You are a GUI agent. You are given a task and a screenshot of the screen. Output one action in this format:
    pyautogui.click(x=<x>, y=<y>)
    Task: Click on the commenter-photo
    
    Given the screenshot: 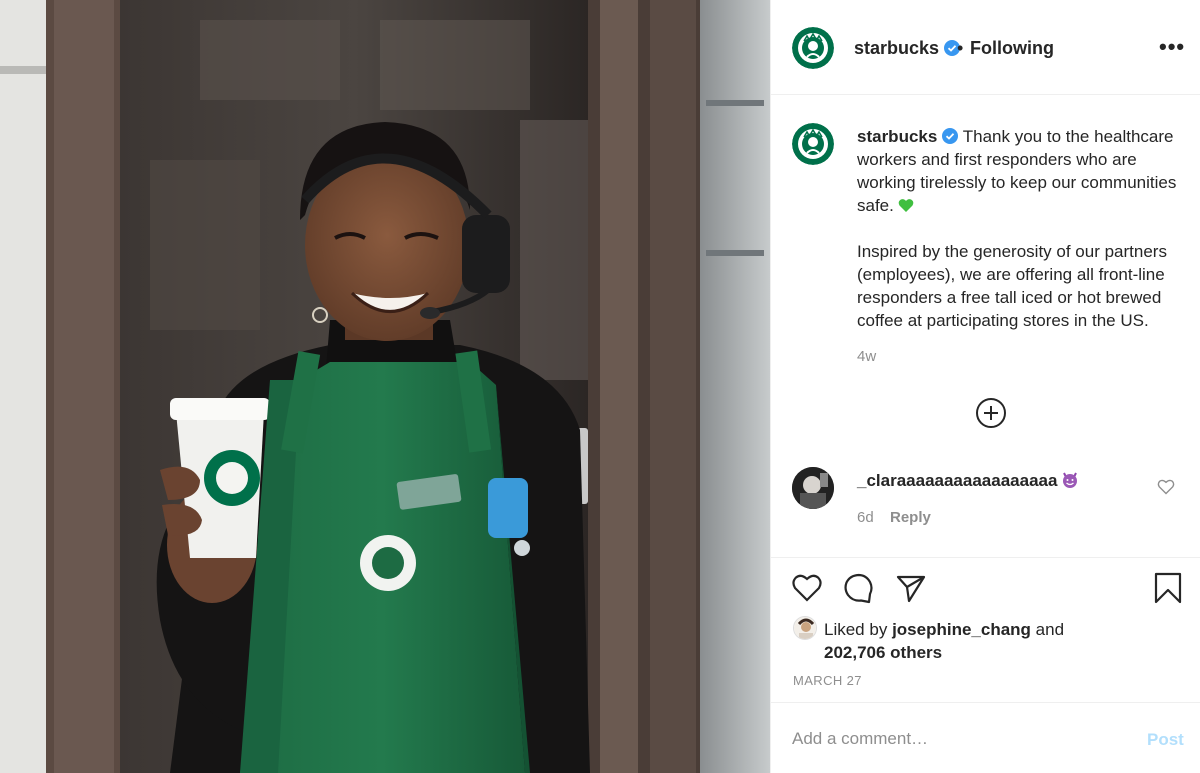 What is the action you would take?
    pyautogui.click(x=813, y=488)
    